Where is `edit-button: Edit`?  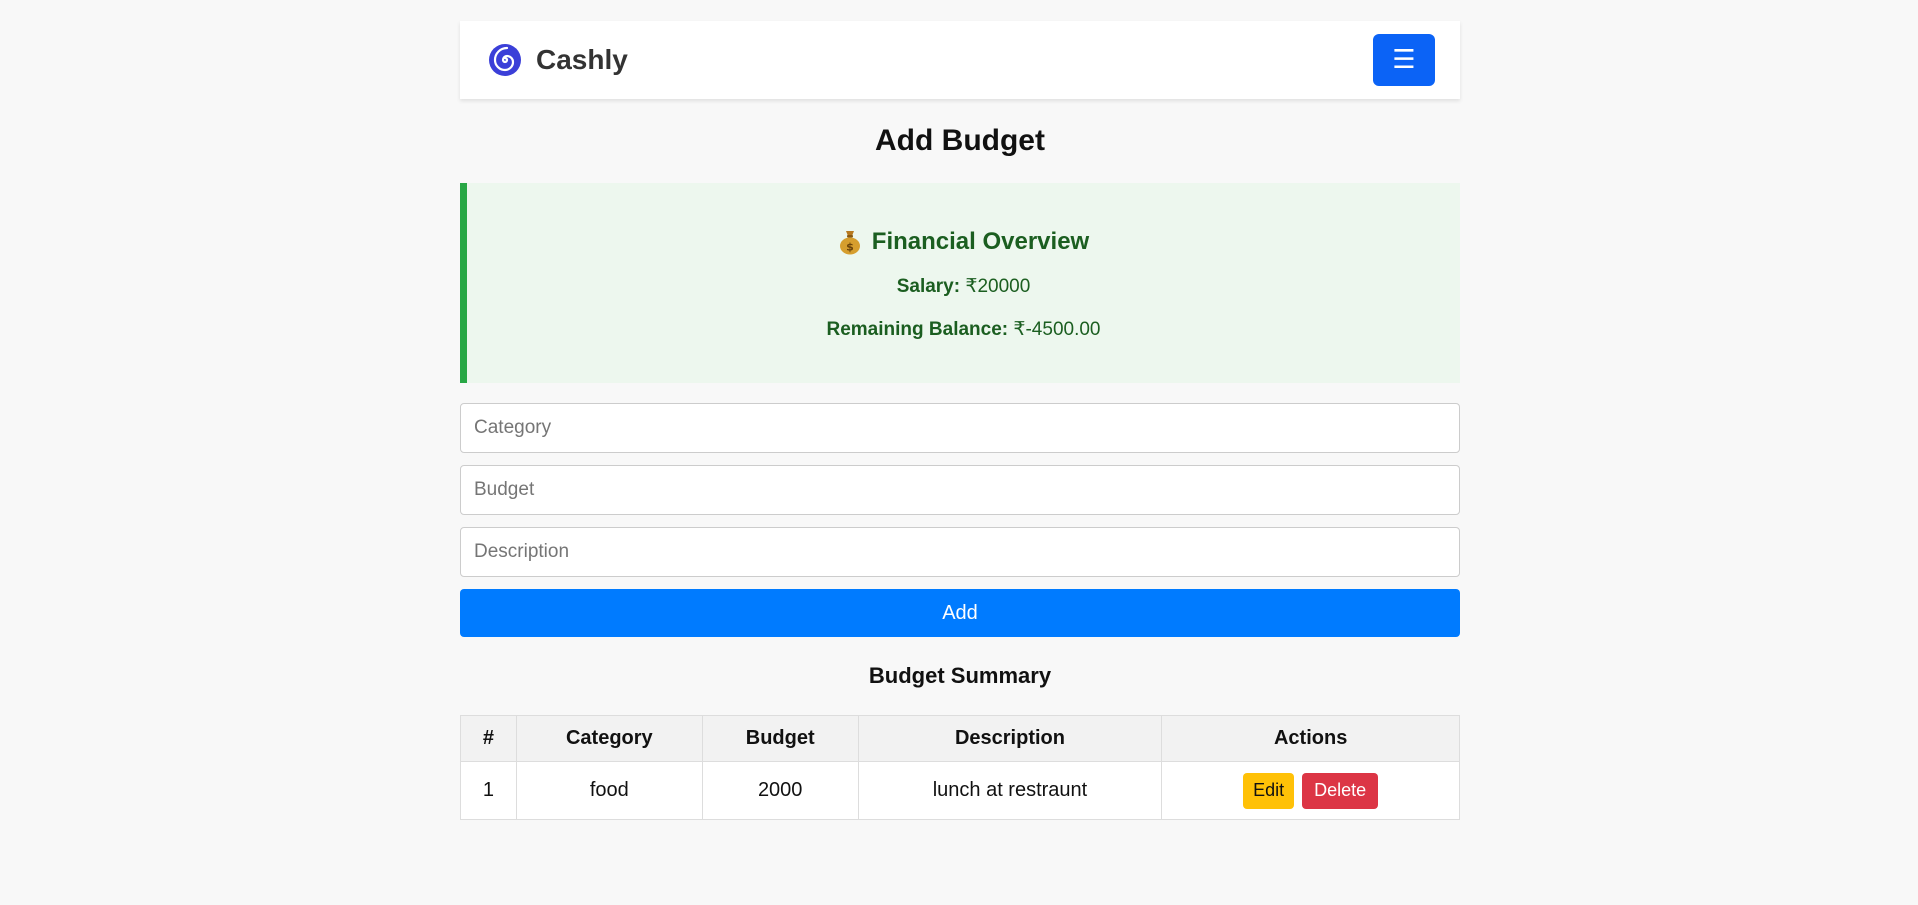
edit-button: Edit is located at coordinates (1269, 790).